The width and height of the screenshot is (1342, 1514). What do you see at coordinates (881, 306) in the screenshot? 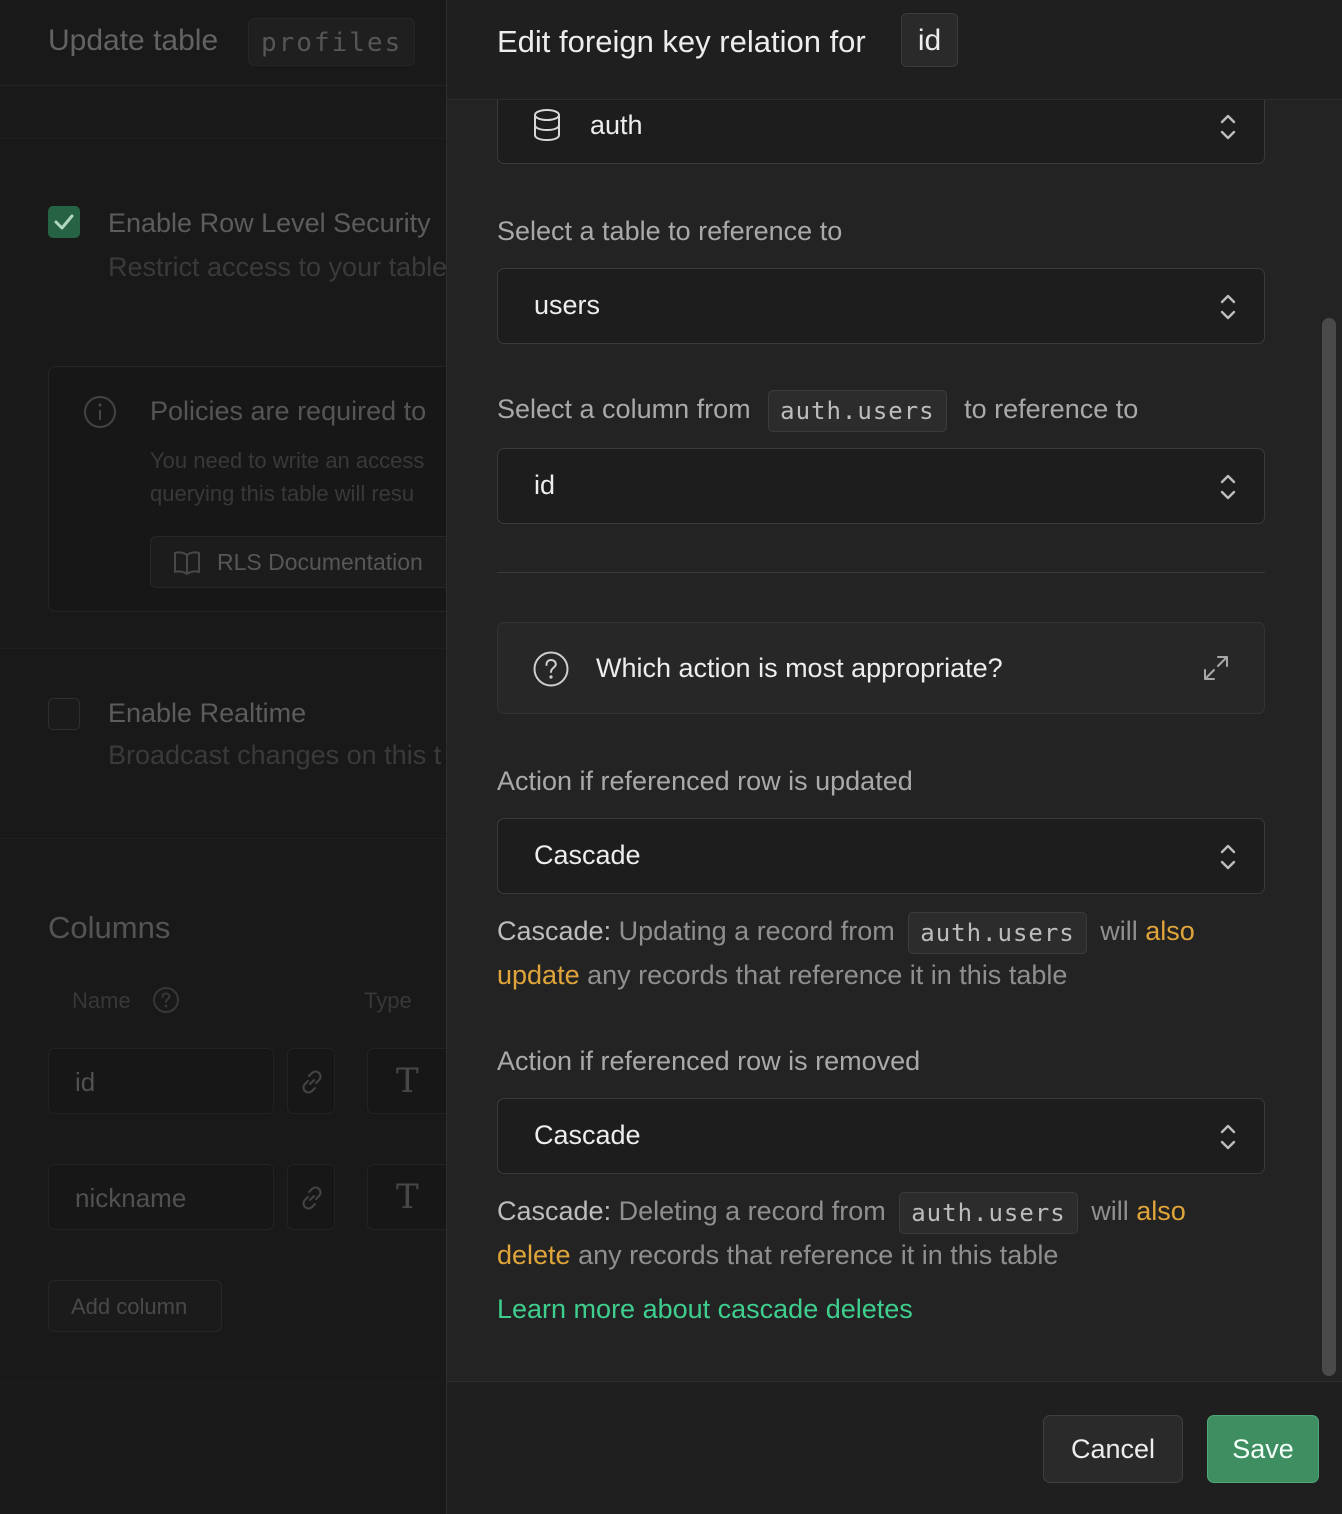
I see `table-select: users` at bounding box center [881, 306].